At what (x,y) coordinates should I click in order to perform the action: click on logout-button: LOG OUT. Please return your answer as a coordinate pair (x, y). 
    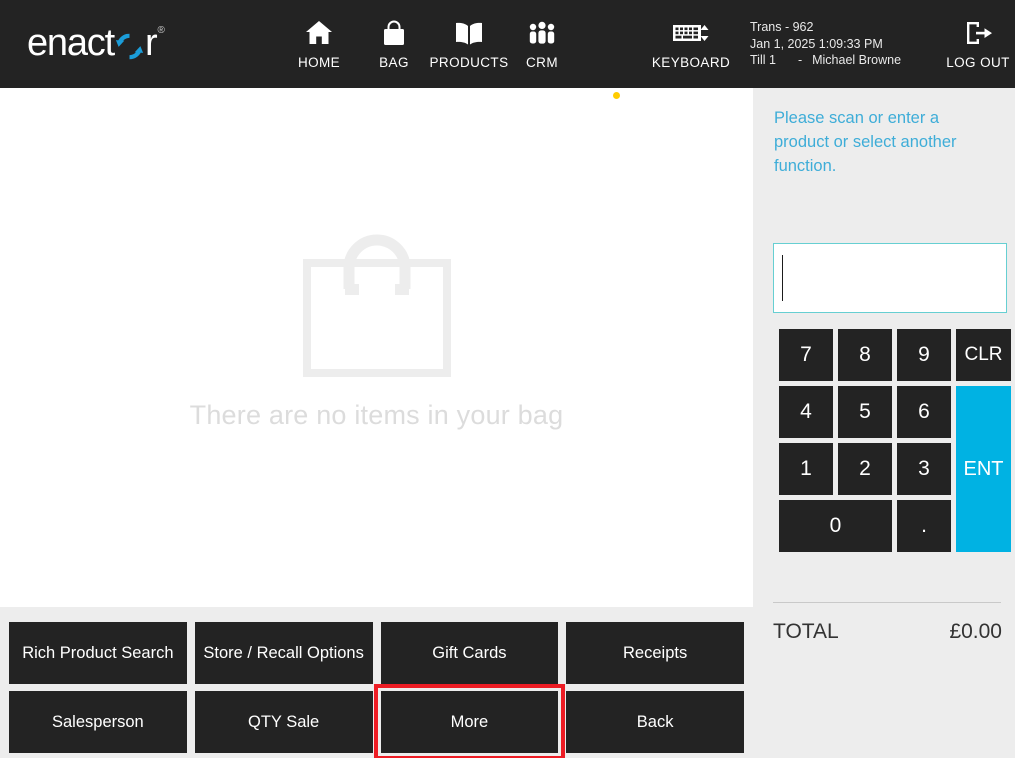
    Looking at the image, I should click on (978, 44).